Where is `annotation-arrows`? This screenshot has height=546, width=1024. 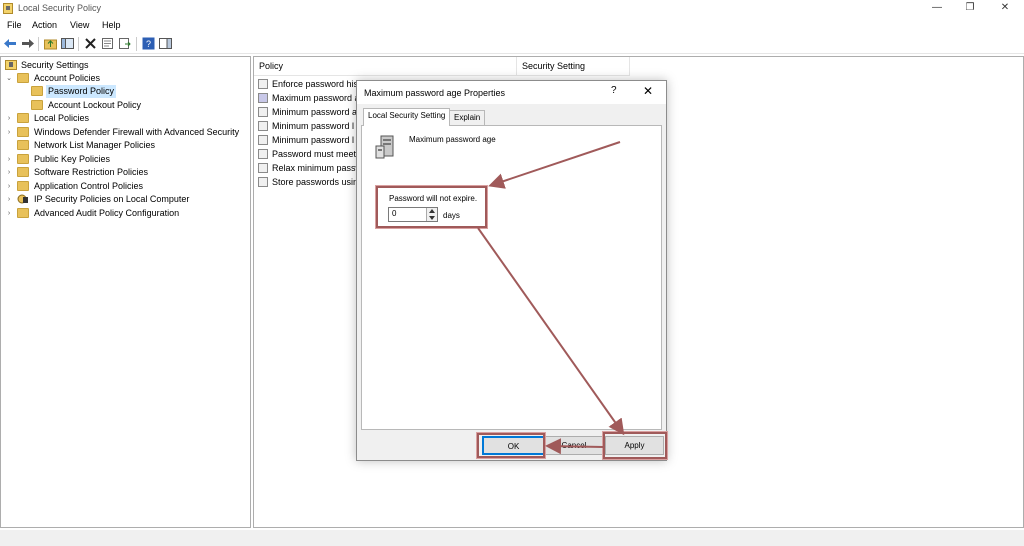 annotation-arrows is located at coordinates (551, 298).